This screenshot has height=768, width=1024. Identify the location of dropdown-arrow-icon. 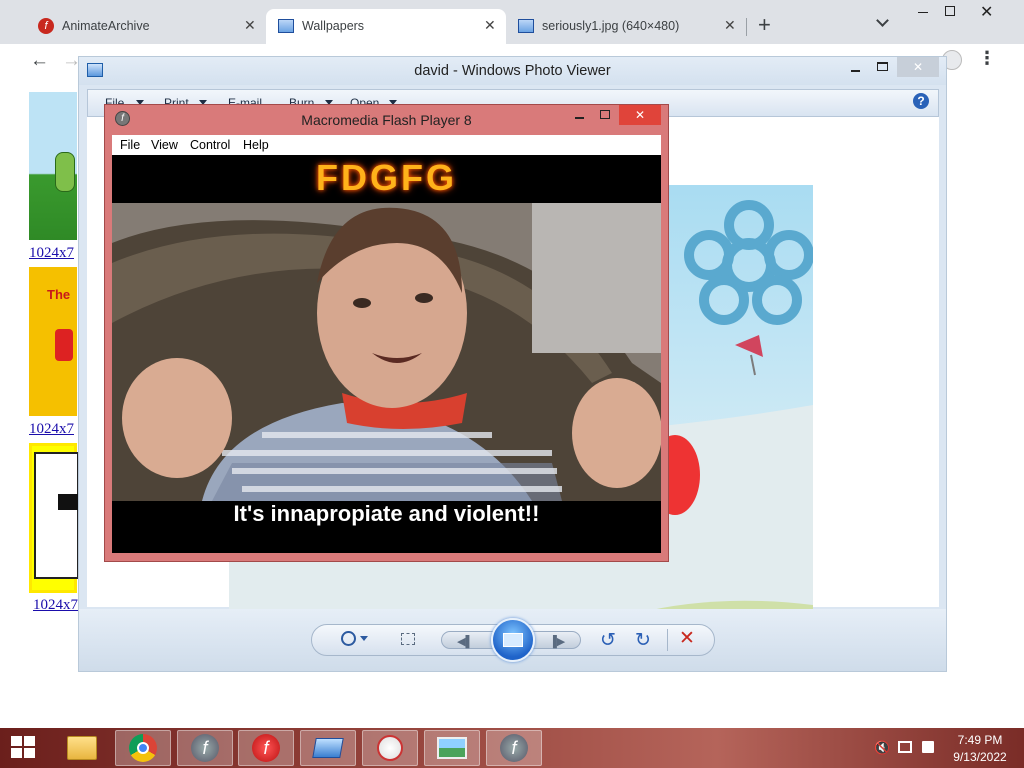
(364, 640).